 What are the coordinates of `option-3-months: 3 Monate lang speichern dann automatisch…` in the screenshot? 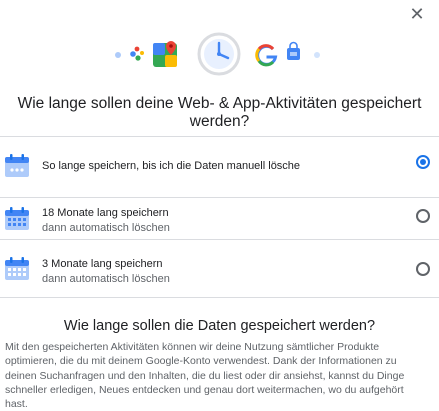 It's located at (219, 270).